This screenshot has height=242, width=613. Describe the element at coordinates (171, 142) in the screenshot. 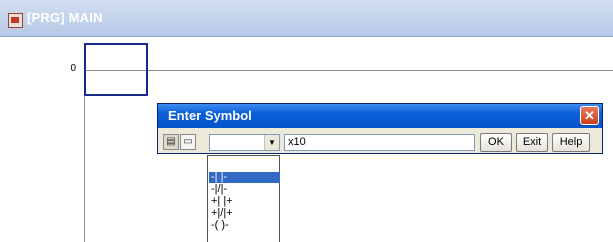

I see `symbol-list-icon: ▤` at that location.